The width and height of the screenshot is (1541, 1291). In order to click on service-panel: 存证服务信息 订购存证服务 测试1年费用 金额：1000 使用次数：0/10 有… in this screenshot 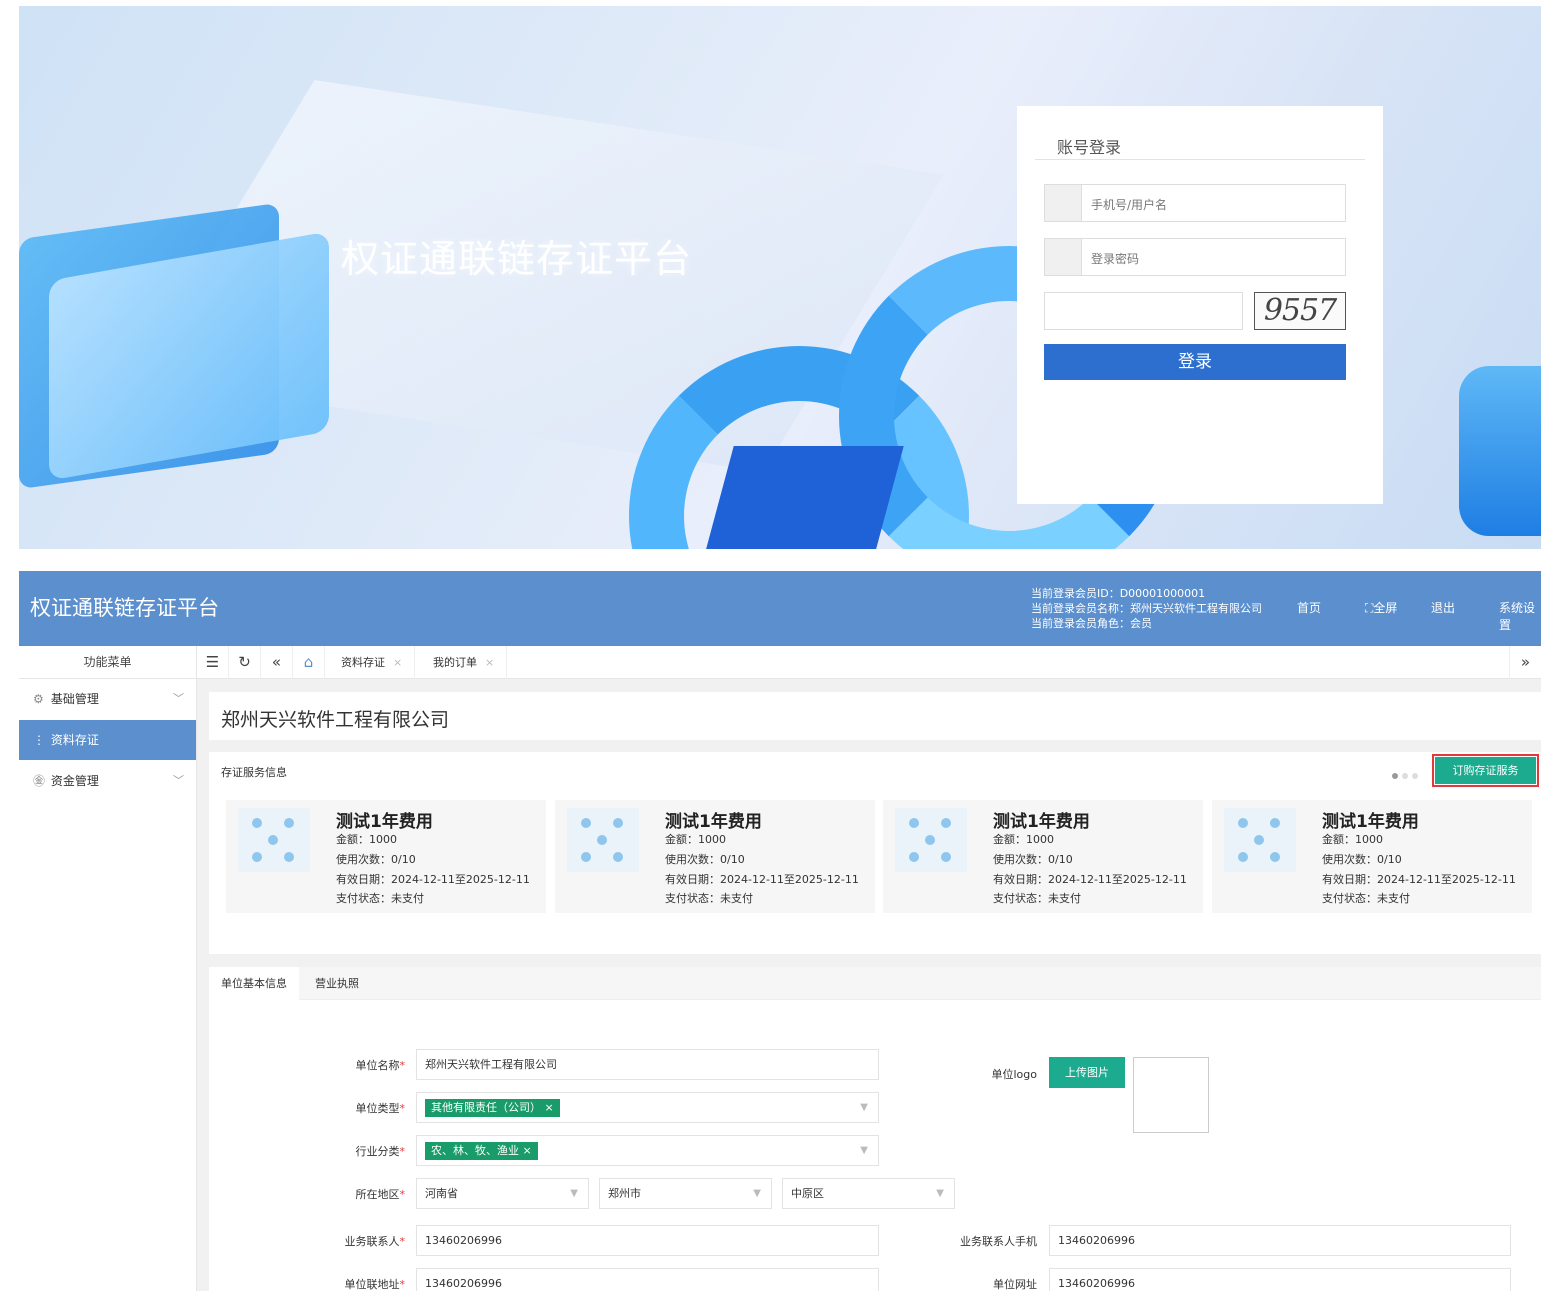, I will do `click(875, 853)`.